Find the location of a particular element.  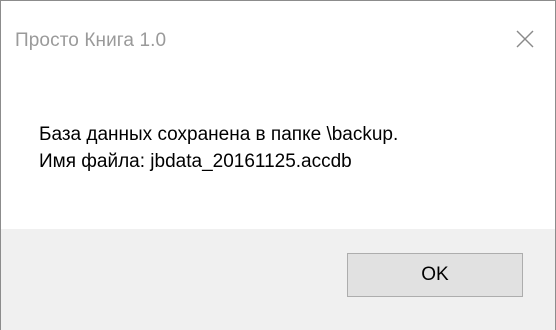

close-icon is located at coordinates (525, 39).